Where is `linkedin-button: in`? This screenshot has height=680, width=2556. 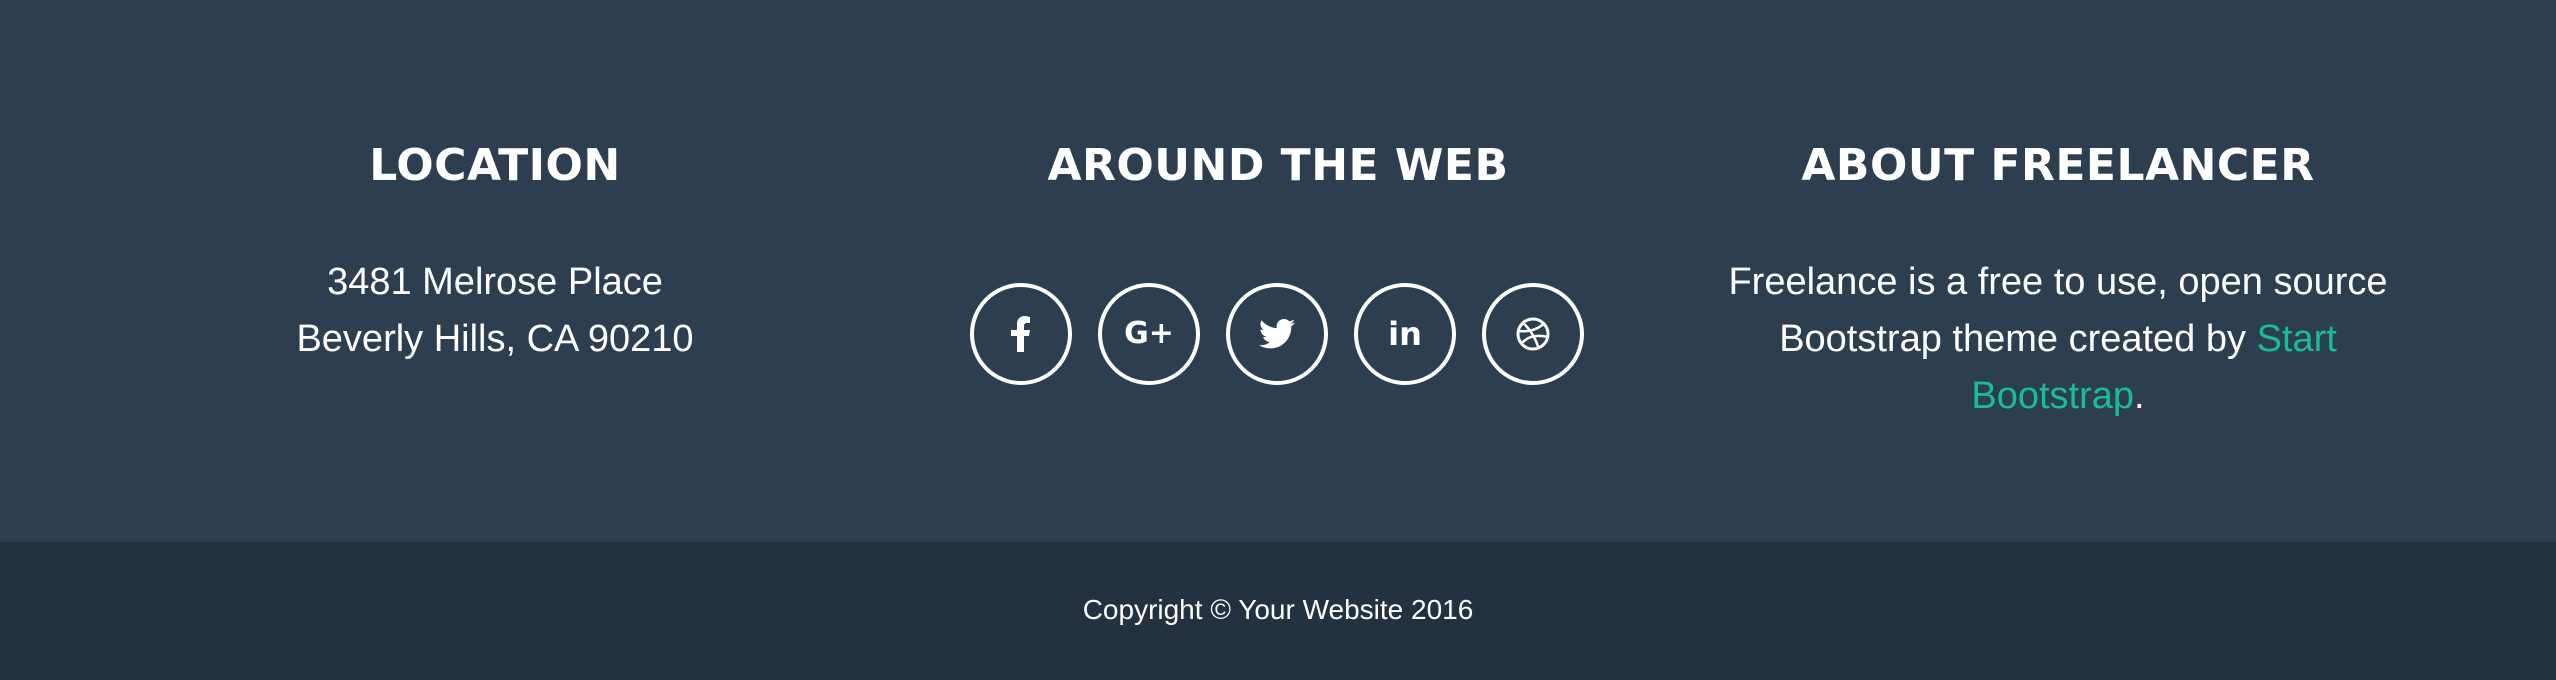 linkedin-button: in is located at coordinates (1405, 334).